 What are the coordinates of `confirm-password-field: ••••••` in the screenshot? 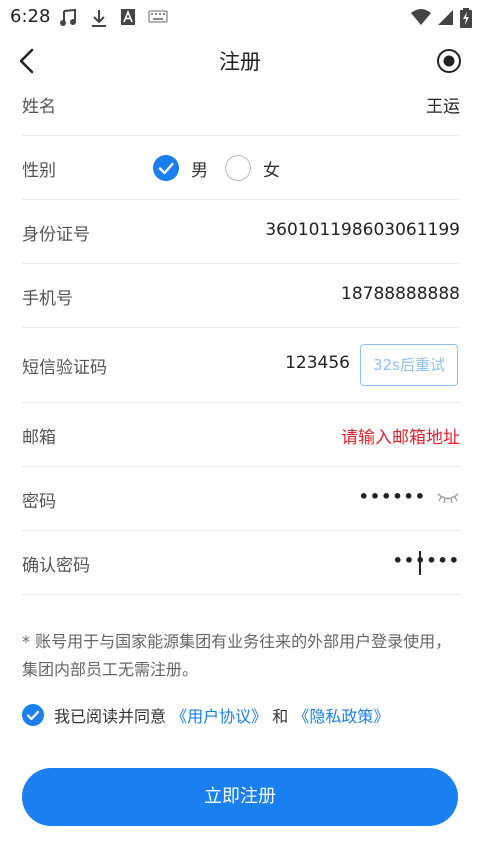 It's located at (426, 560).